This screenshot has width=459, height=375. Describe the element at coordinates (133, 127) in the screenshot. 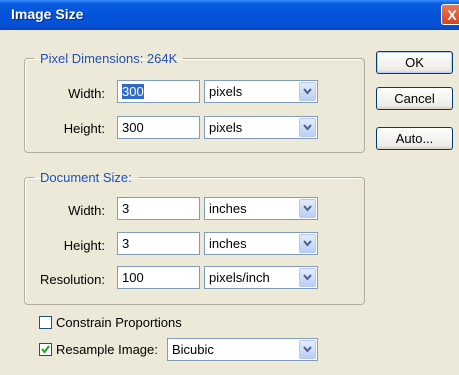

I see `pixel-height-value: 300` at that location.